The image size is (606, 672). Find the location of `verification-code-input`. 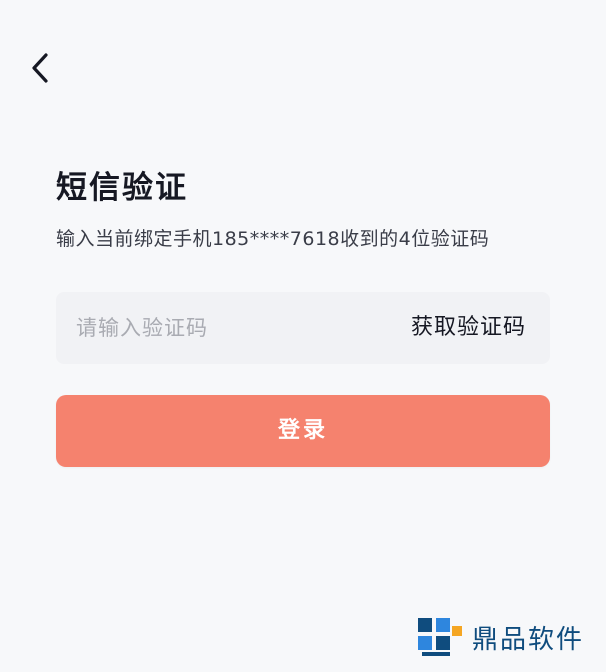

verification-code-input is located at coordinates (226, 328).